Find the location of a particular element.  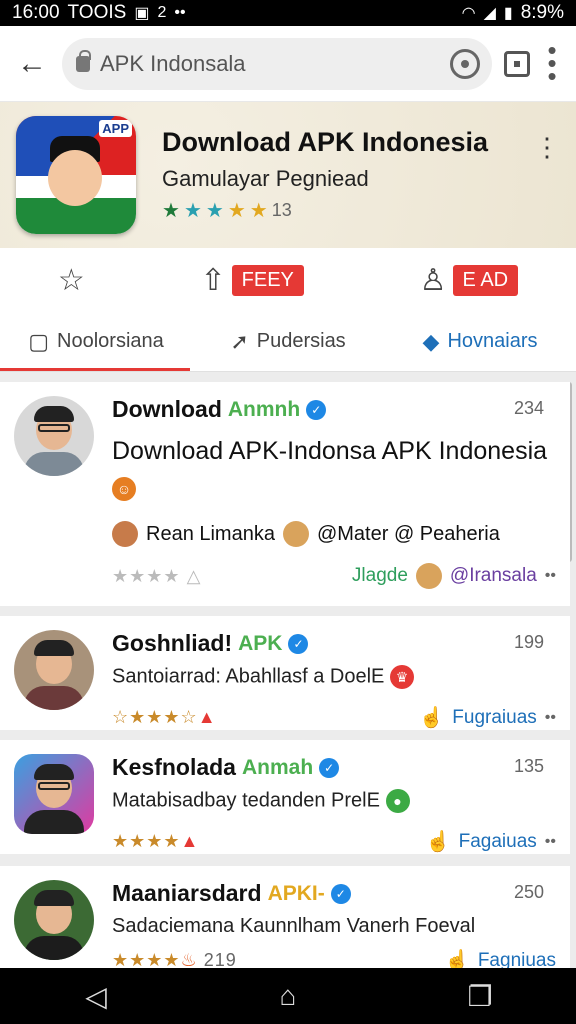

card-text-content: Matabisadbay tedanden PrelE is located at coordinates (246, 800).